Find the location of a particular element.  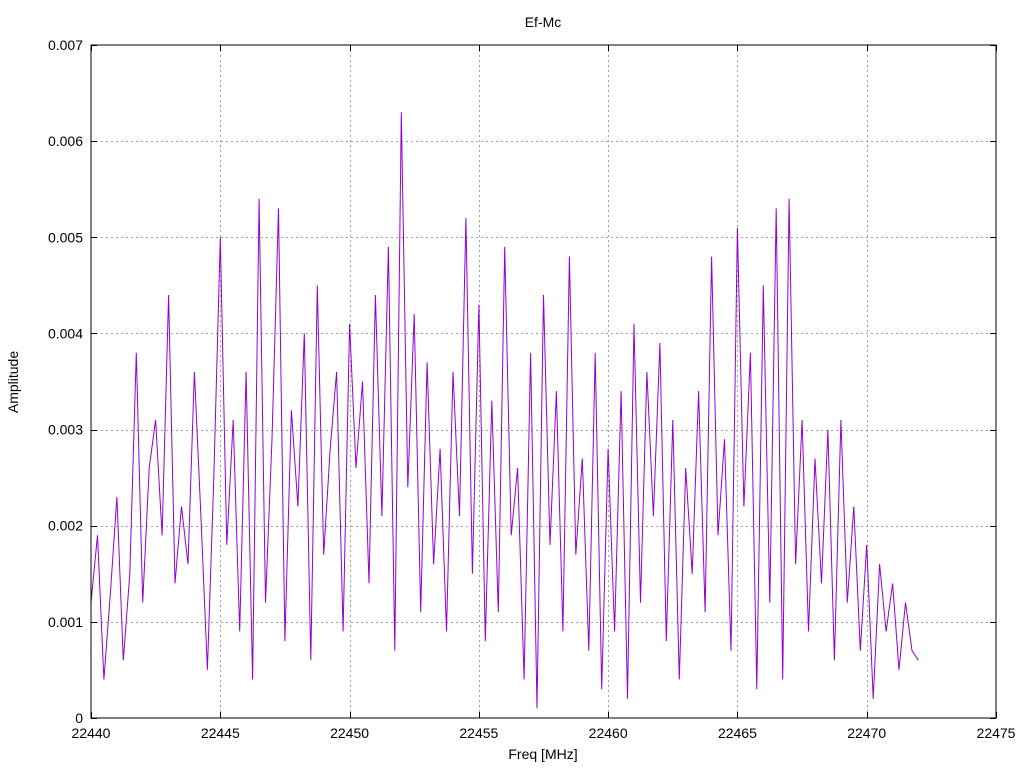

y-tick-label: 0.007 is located at coordinates (65, 45).